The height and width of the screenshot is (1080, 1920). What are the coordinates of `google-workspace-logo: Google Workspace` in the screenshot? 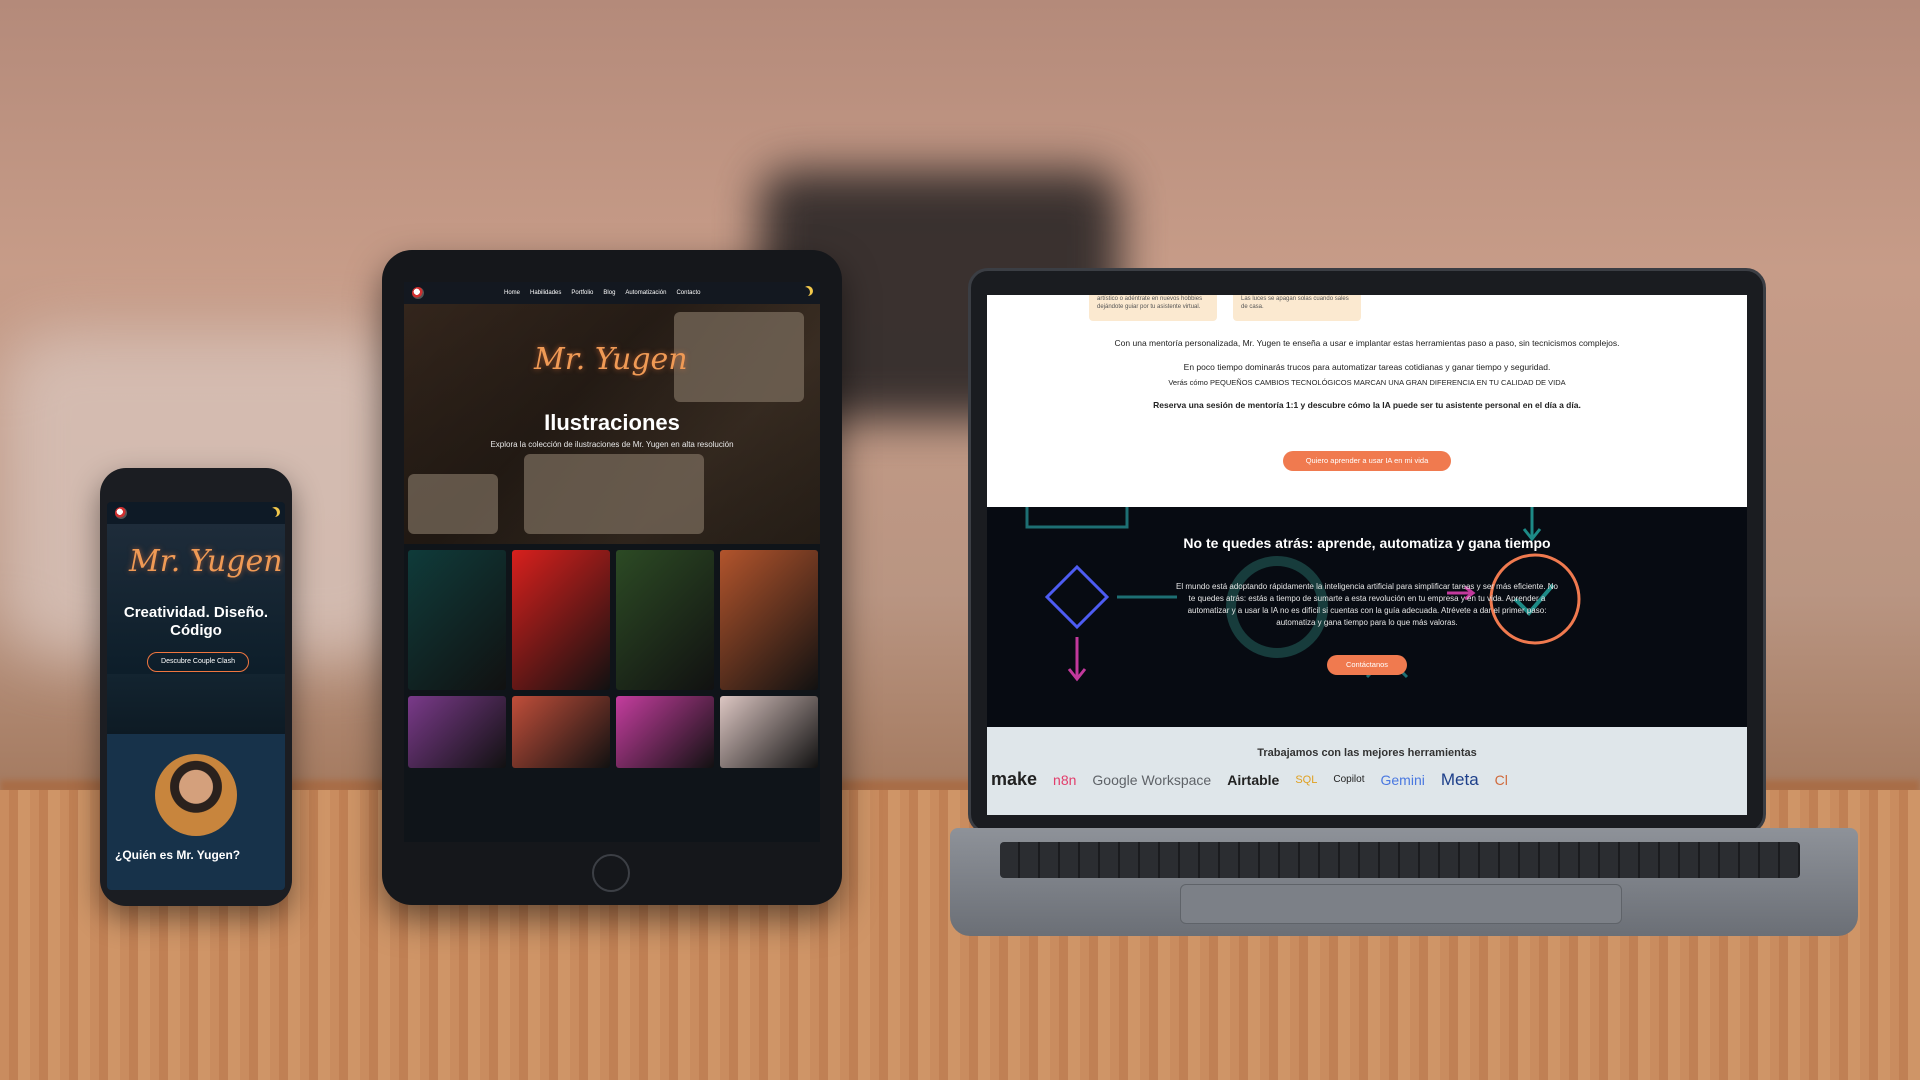 It's located at (1152, 779).